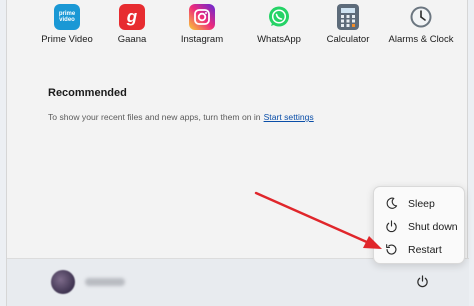 The width and height of the screenshot is (474, 306). I want to click on app-instagram: Instagram, so click(202, 28).